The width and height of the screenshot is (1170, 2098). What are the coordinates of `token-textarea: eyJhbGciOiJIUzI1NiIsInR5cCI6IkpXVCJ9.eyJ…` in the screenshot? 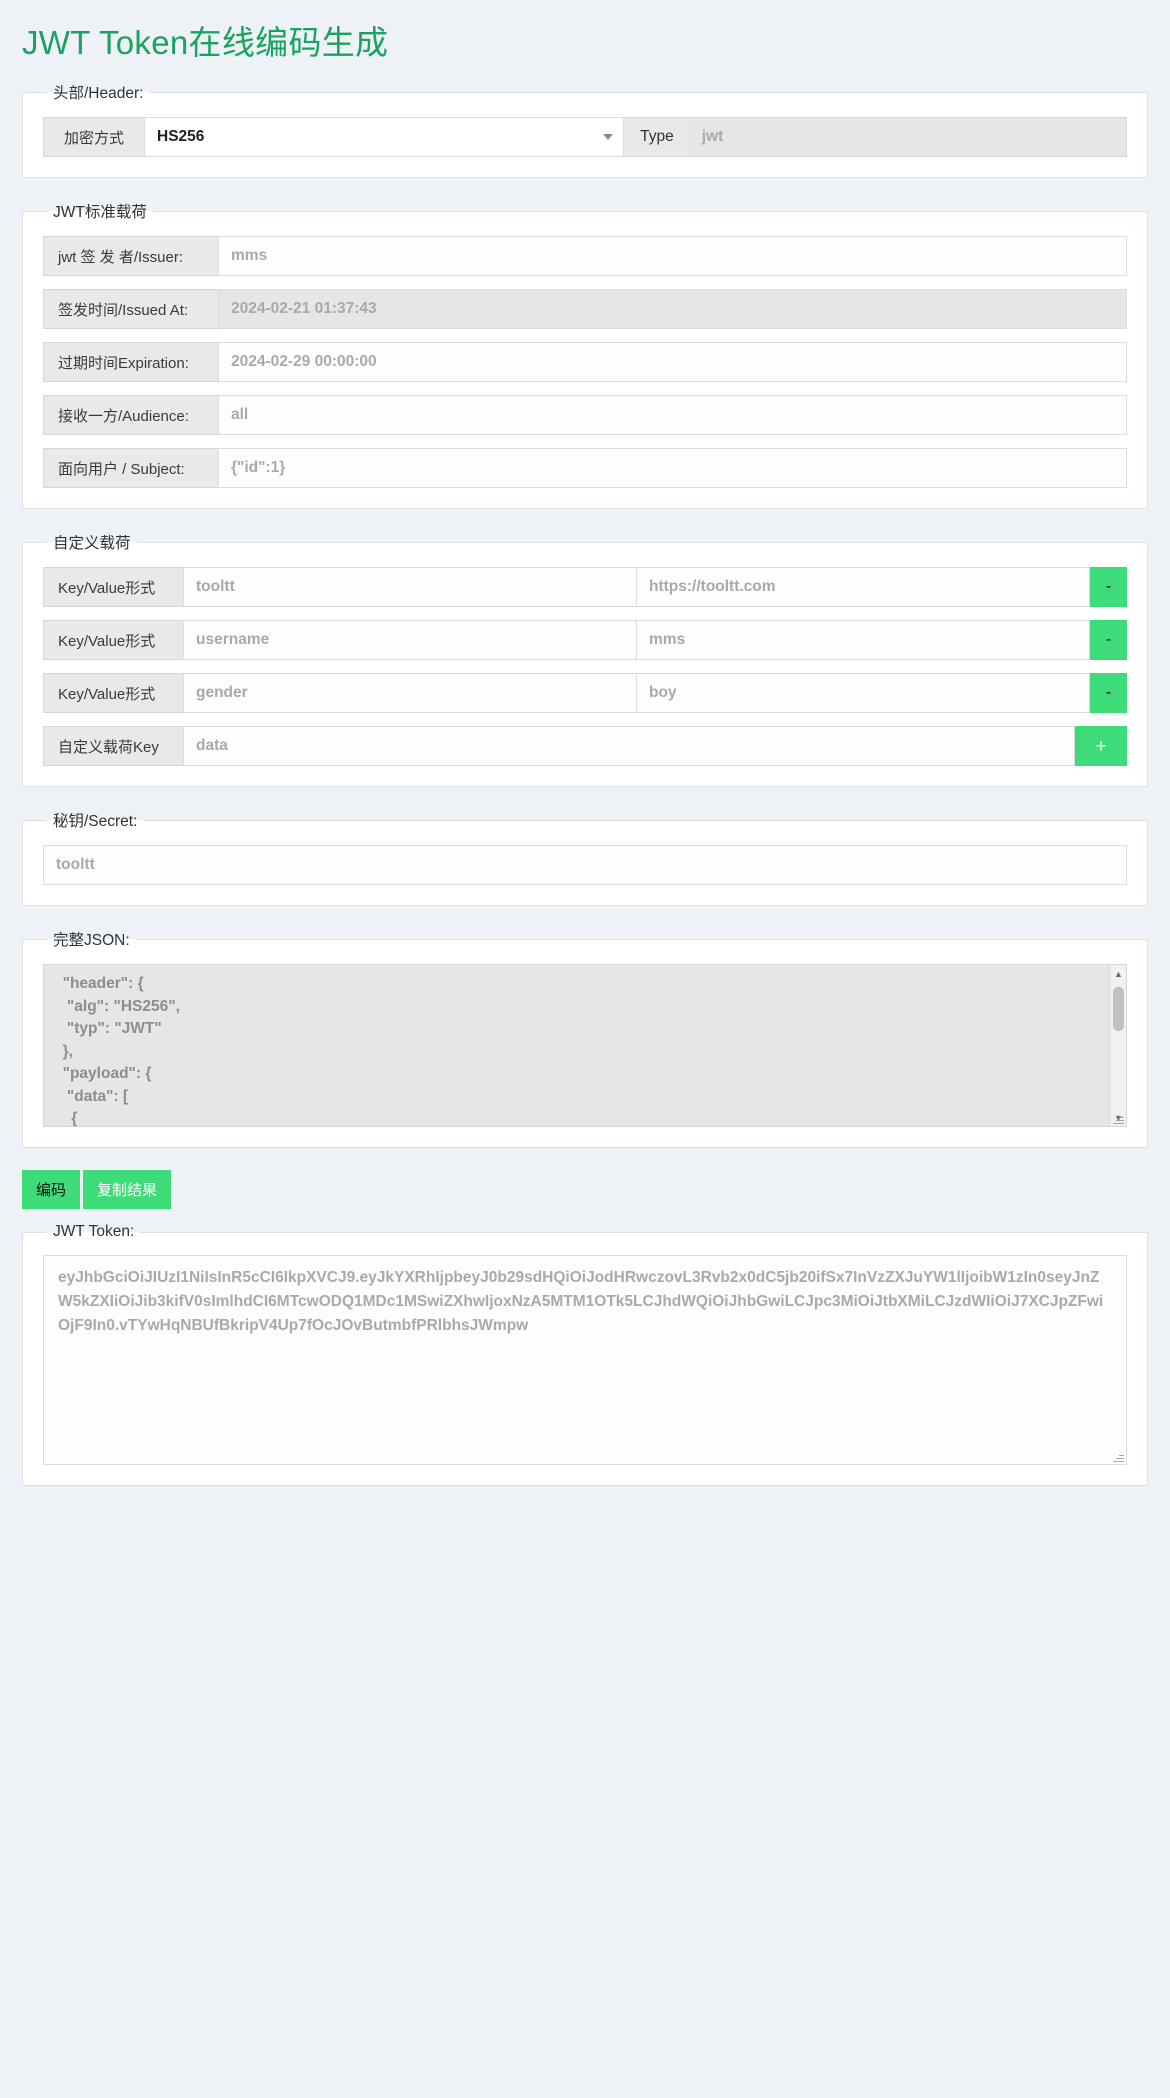 It's located at (585, 1360).